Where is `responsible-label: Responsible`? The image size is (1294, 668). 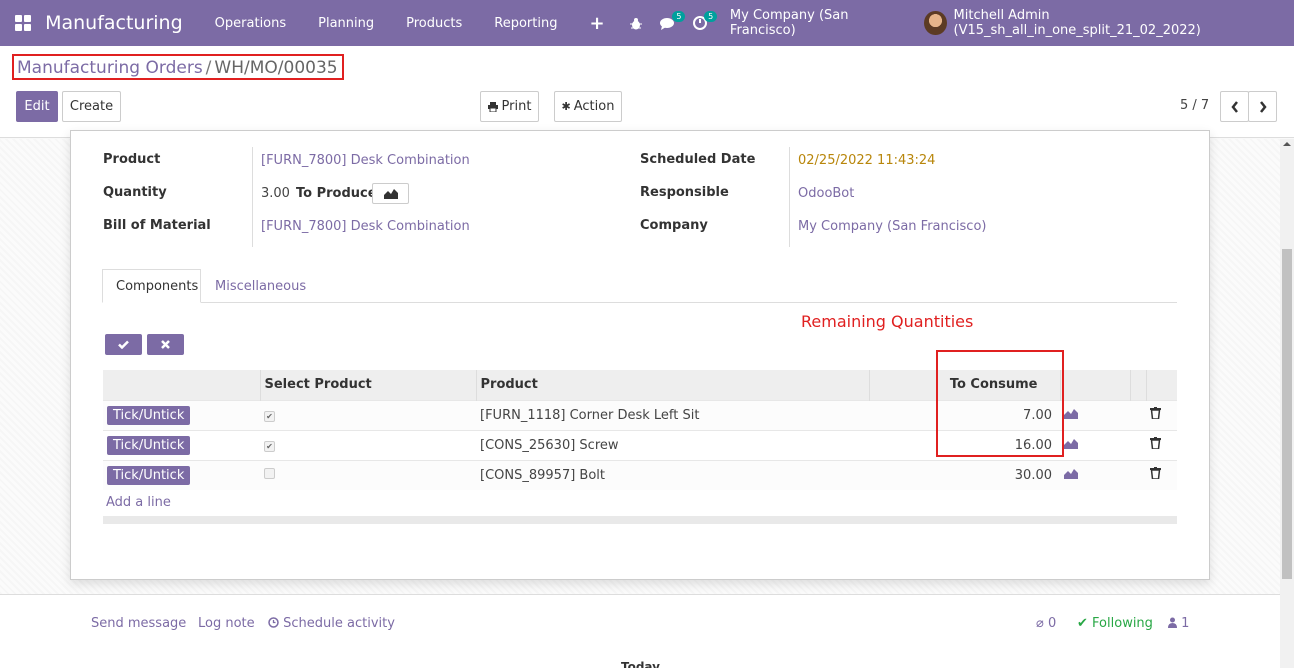
responsible-label: Responsible is located at coordinates (684, 192).